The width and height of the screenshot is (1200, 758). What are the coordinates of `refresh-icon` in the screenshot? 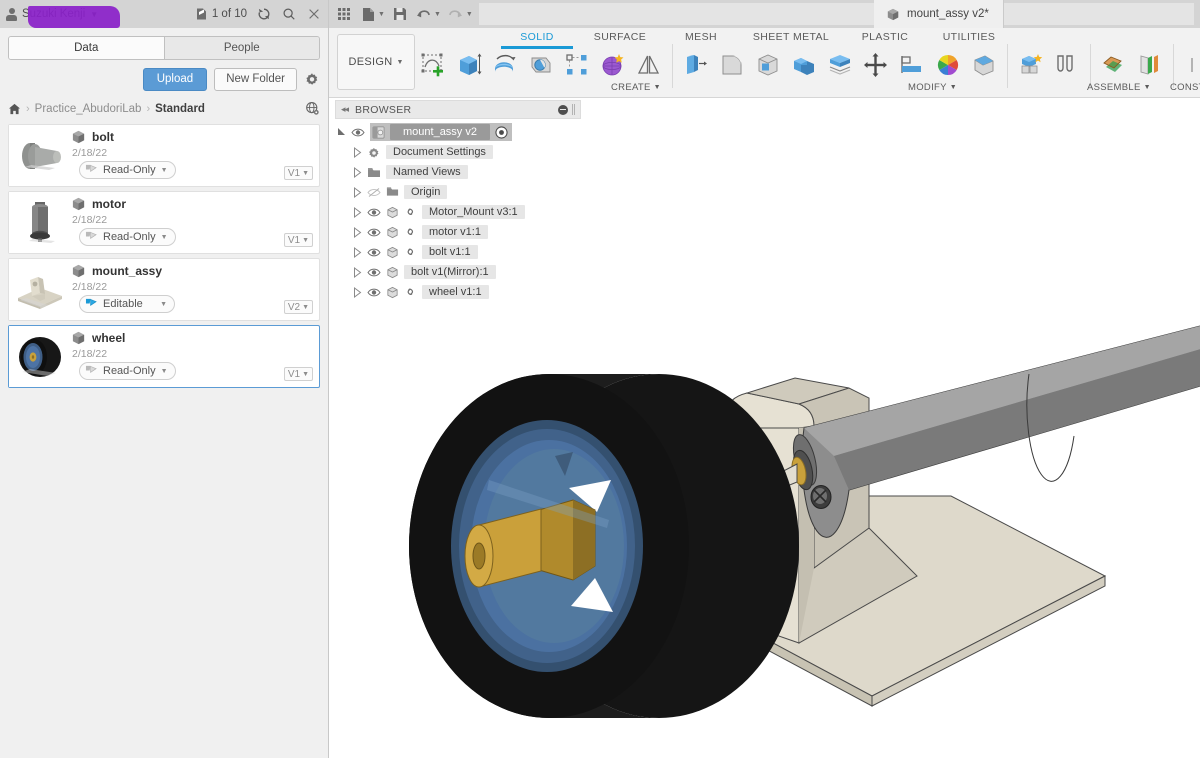 It's located at (264, 14).